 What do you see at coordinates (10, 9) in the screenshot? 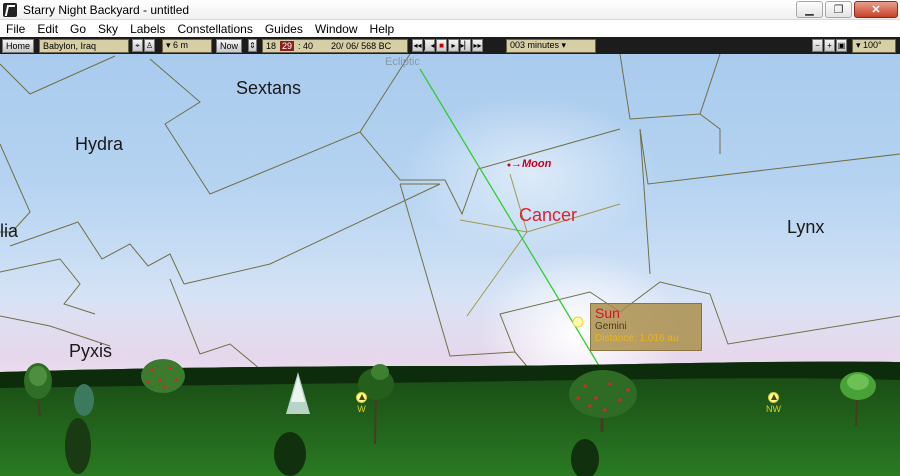
I see `app-icon` at bounding box center [10, 9].